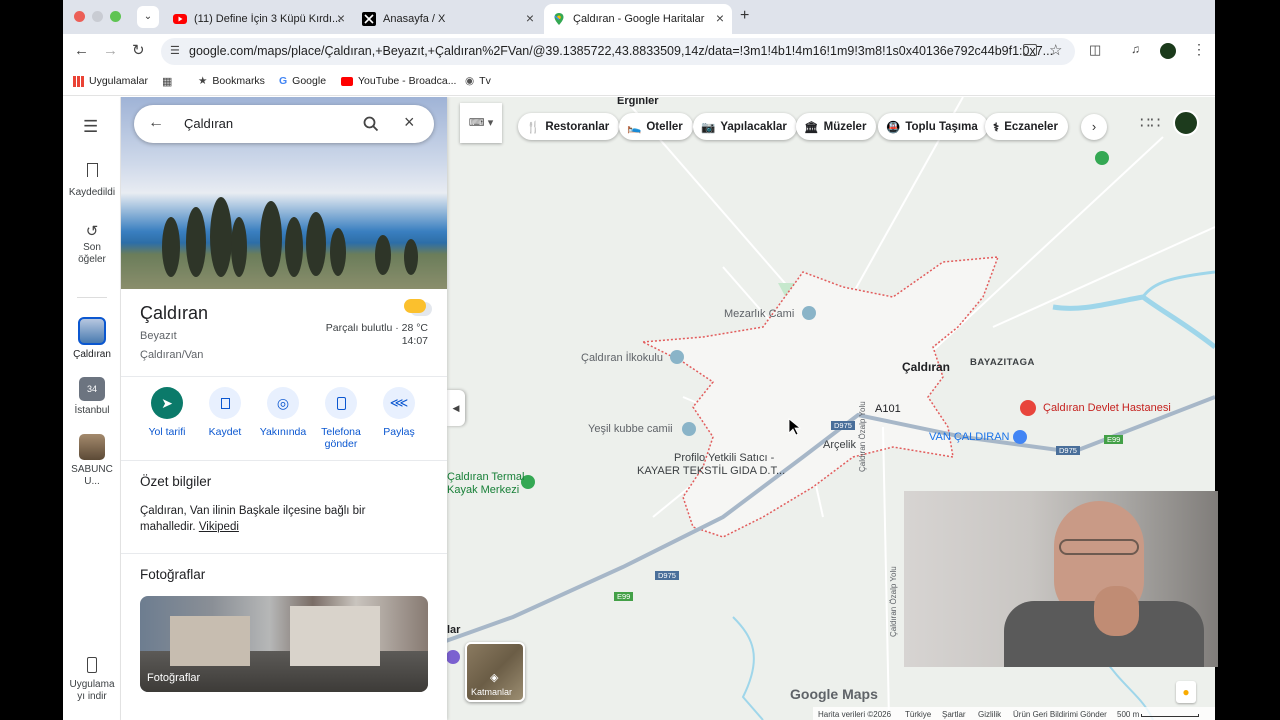  What do you see at coordinates (989, 714) in the screenshot?
I see `footer-privacy: Gizlilik` at bounding box center [989, 714].